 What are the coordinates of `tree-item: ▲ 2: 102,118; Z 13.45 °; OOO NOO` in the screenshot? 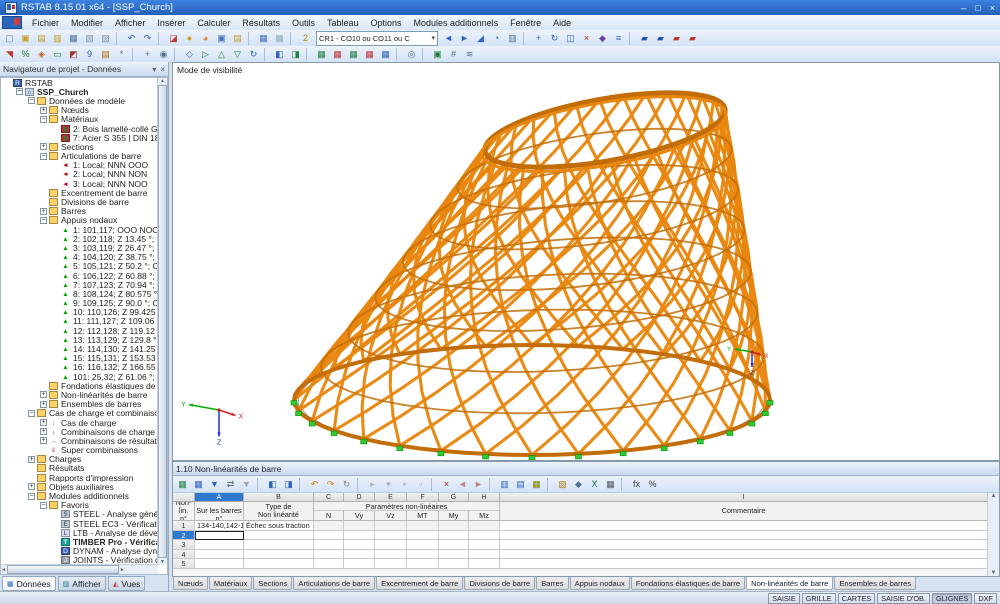 It's located at (79, 238).